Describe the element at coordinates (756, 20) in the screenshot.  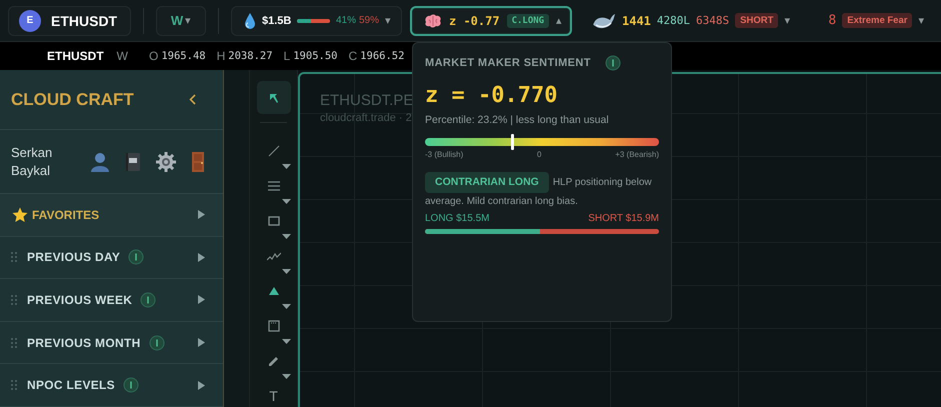
I see `bias-tag: SHORT` at that location.